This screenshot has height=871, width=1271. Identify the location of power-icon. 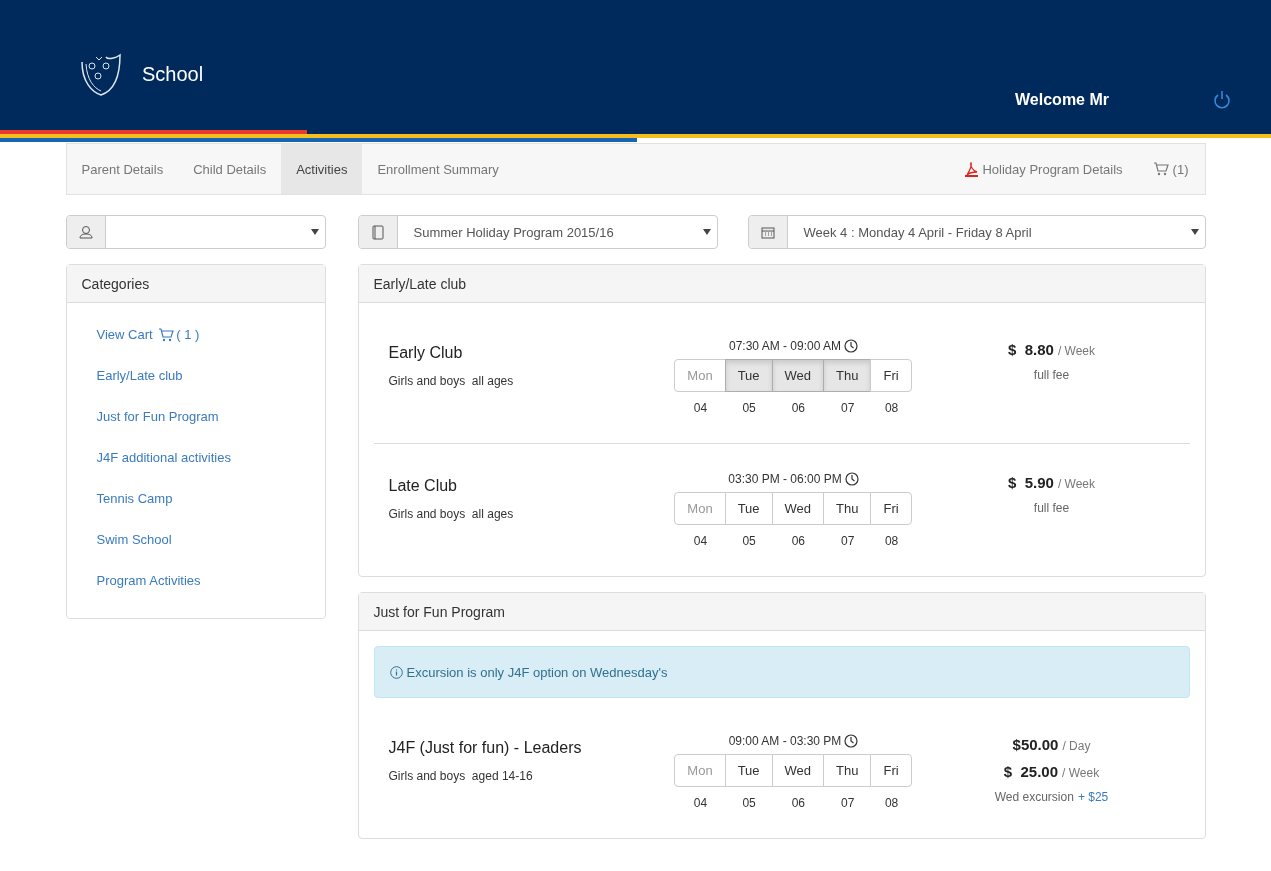
(1222, 100).